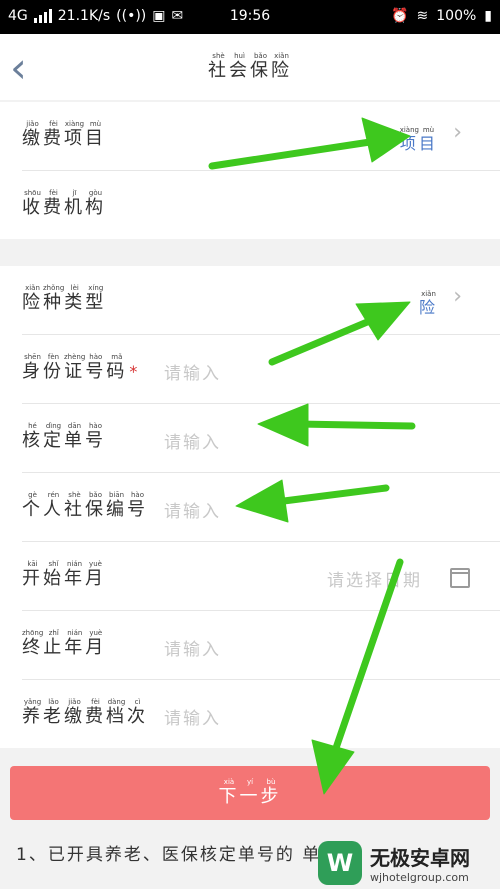 Image resolution: width=500 pixels, height=889 pixels. Describe the element at coordinates (64, 203) in the screenshot. I see `row-label: 收shōu费fèi机jī构gòu` at that location.